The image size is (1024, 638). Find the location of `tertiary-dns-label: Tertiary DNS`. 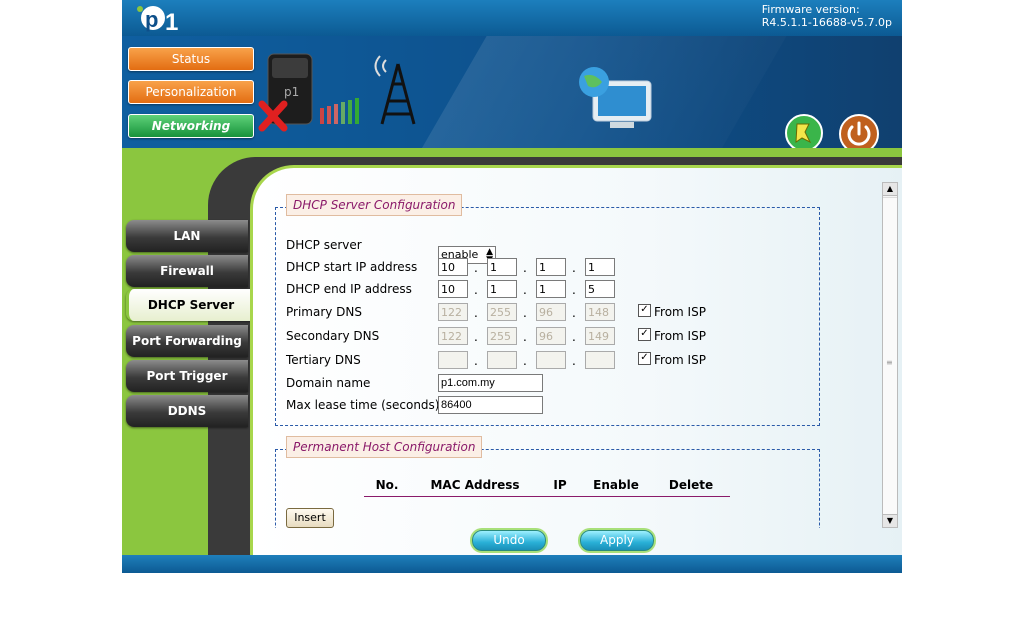

tertiary-dns-label: Tertiary DNS is located at coordinates (323, 360).